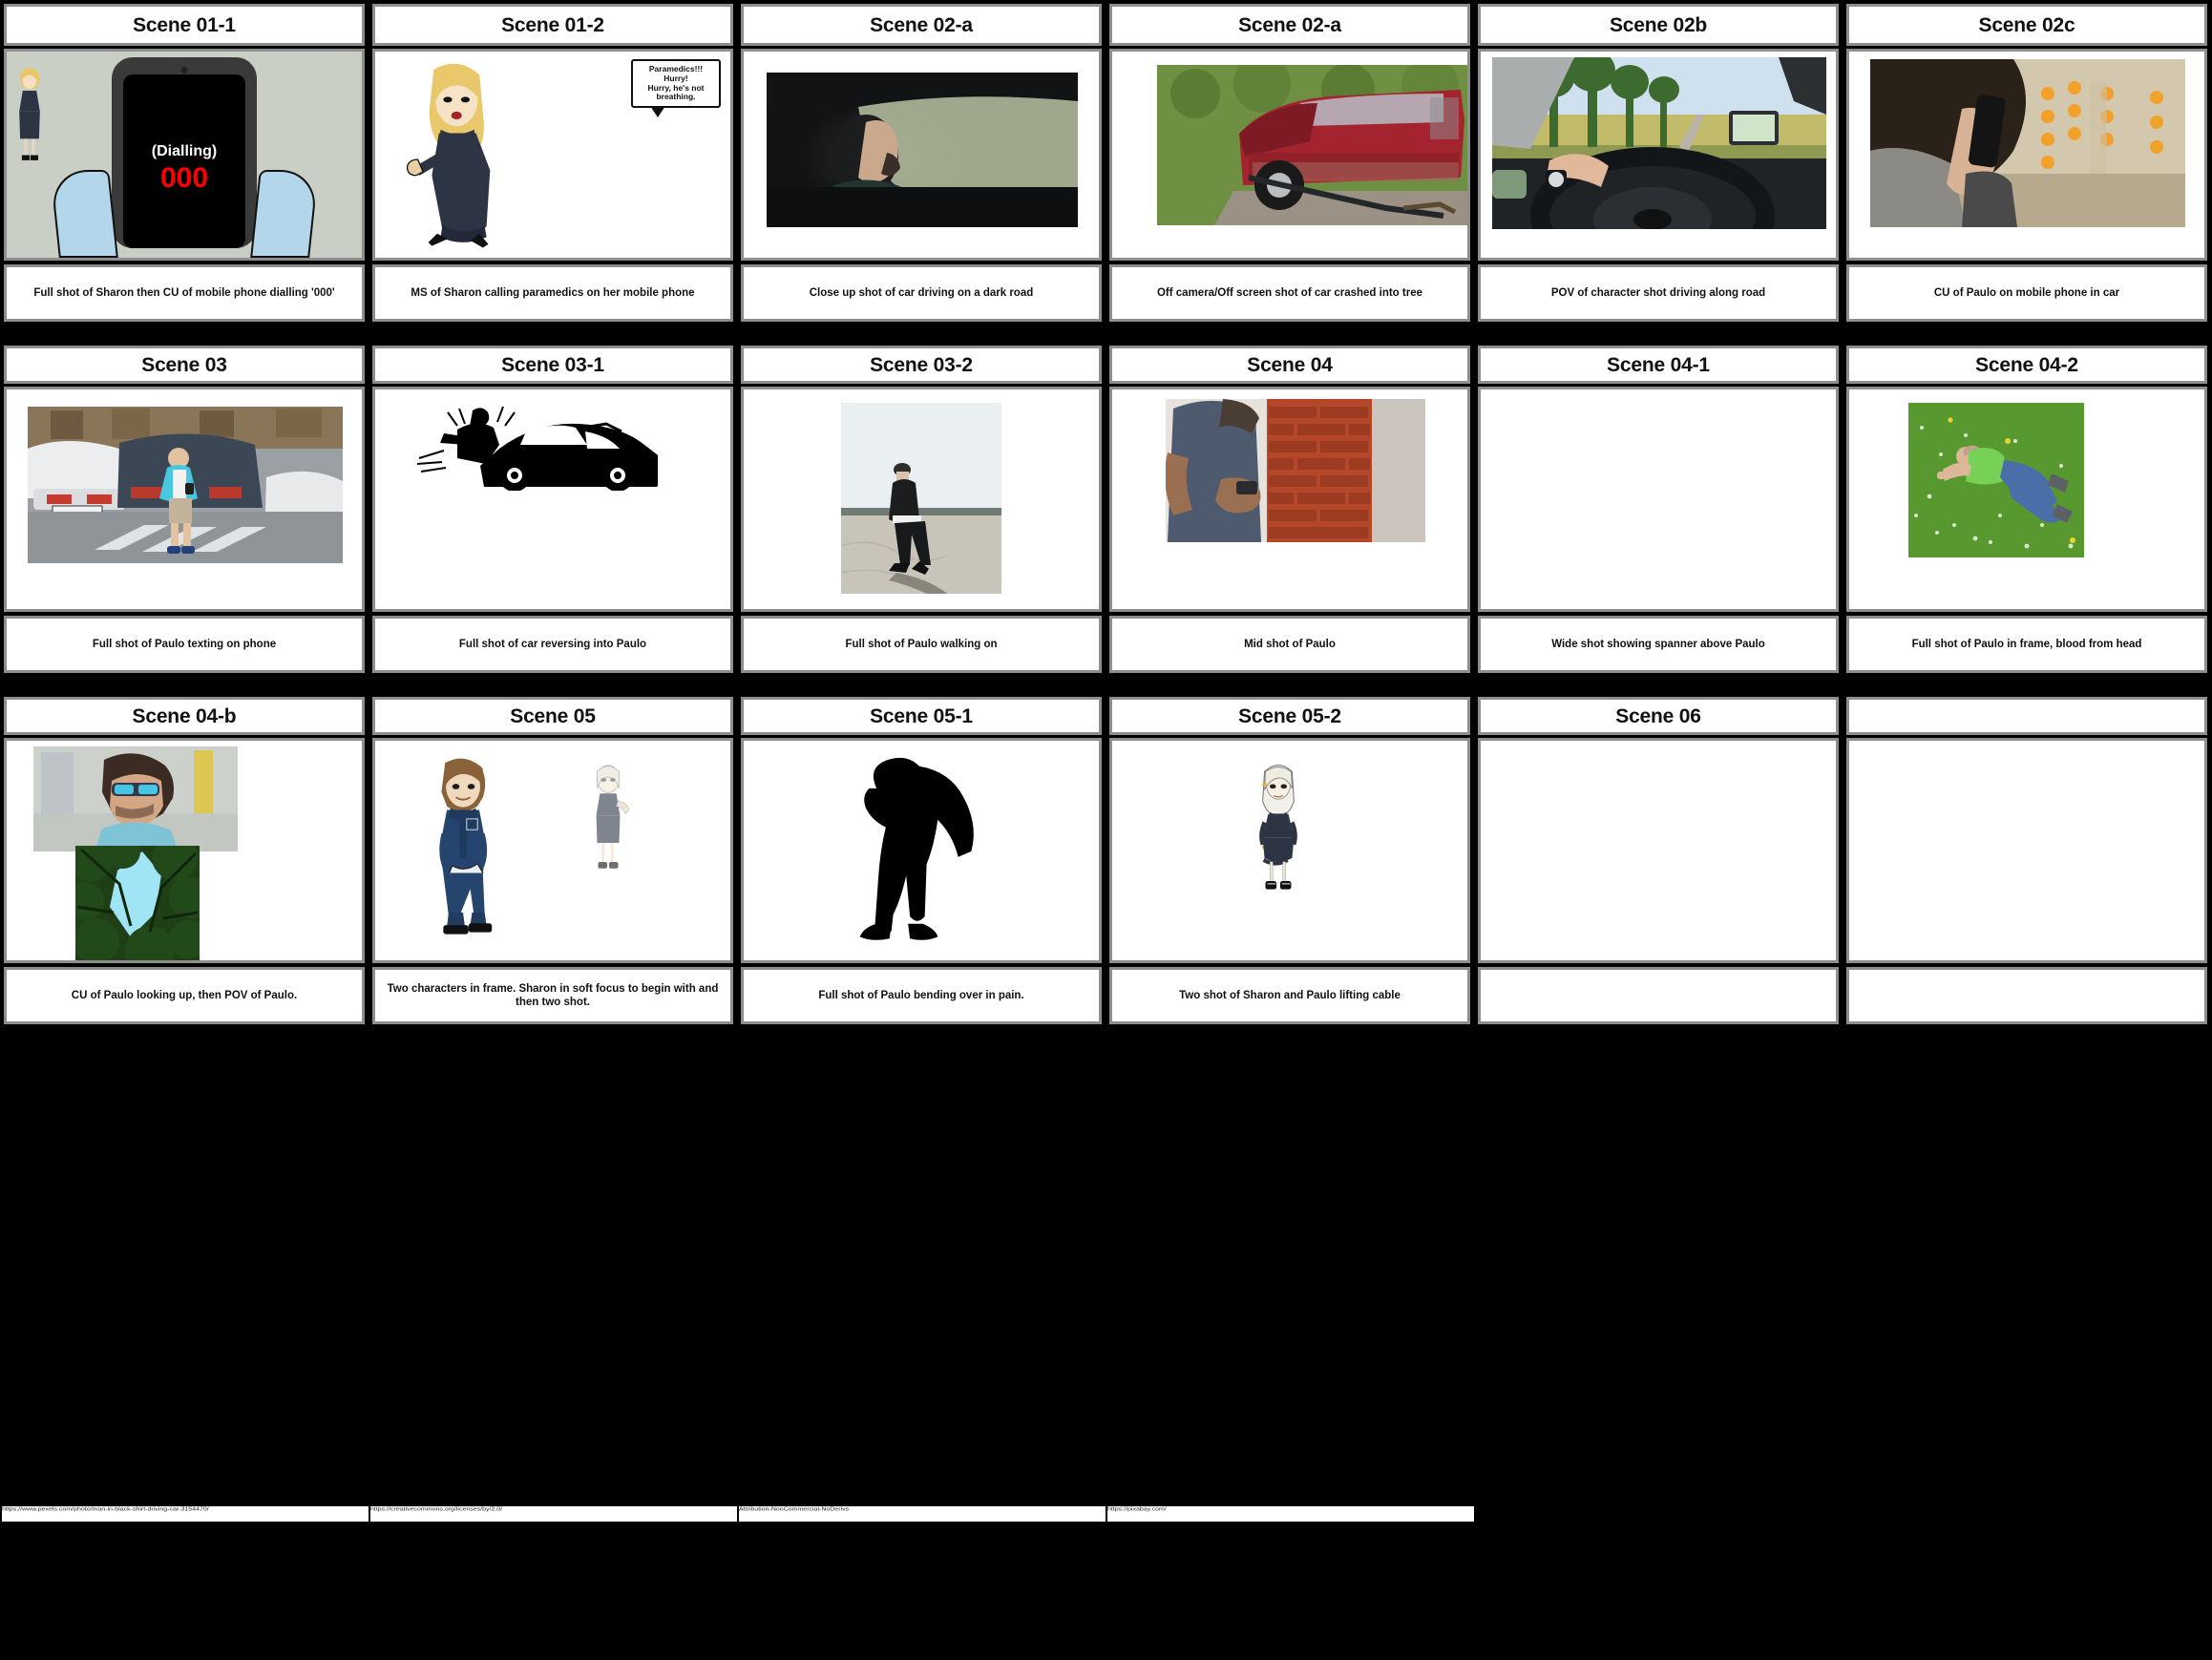 This screenshot has height=1660, width=2212. I want to click on cell-title-bar: Scene 01-1, so click(185, 25).